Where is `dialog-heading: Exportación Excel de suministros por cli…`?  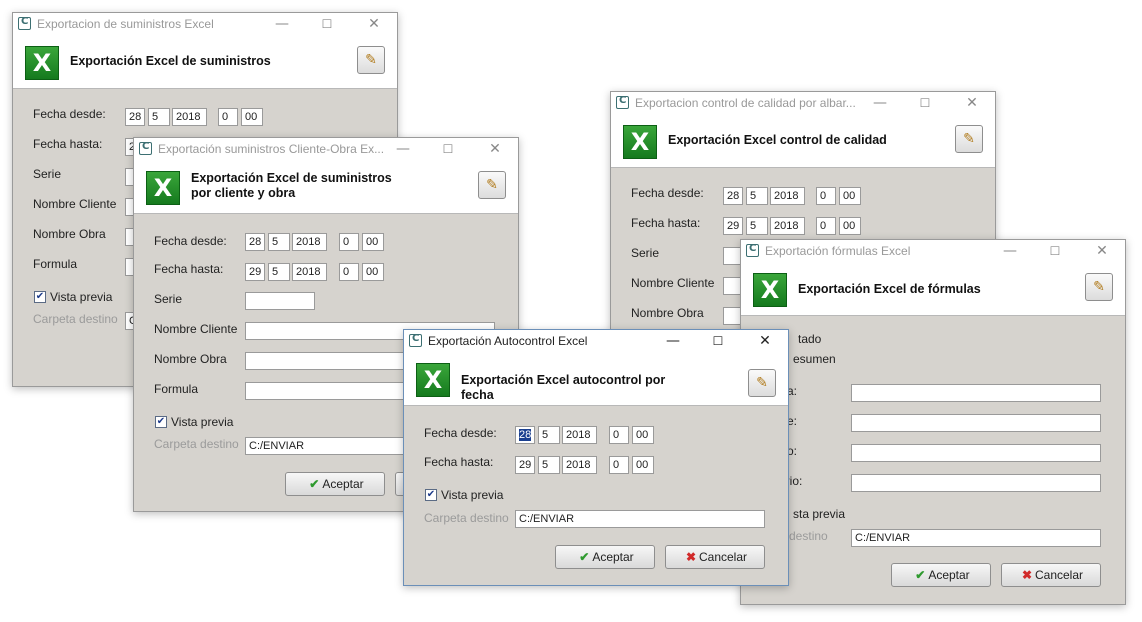 dialog-heading: Exportación Excel de suministros por cli… is located at coordinates (291, 186).